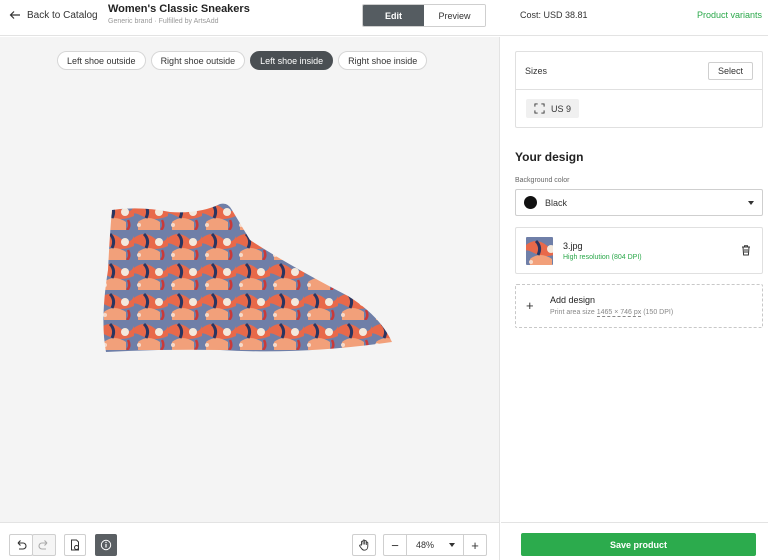 This screenshot has width=768, height=560. I want to click on zoom-in-button: +, so click(475, 545).